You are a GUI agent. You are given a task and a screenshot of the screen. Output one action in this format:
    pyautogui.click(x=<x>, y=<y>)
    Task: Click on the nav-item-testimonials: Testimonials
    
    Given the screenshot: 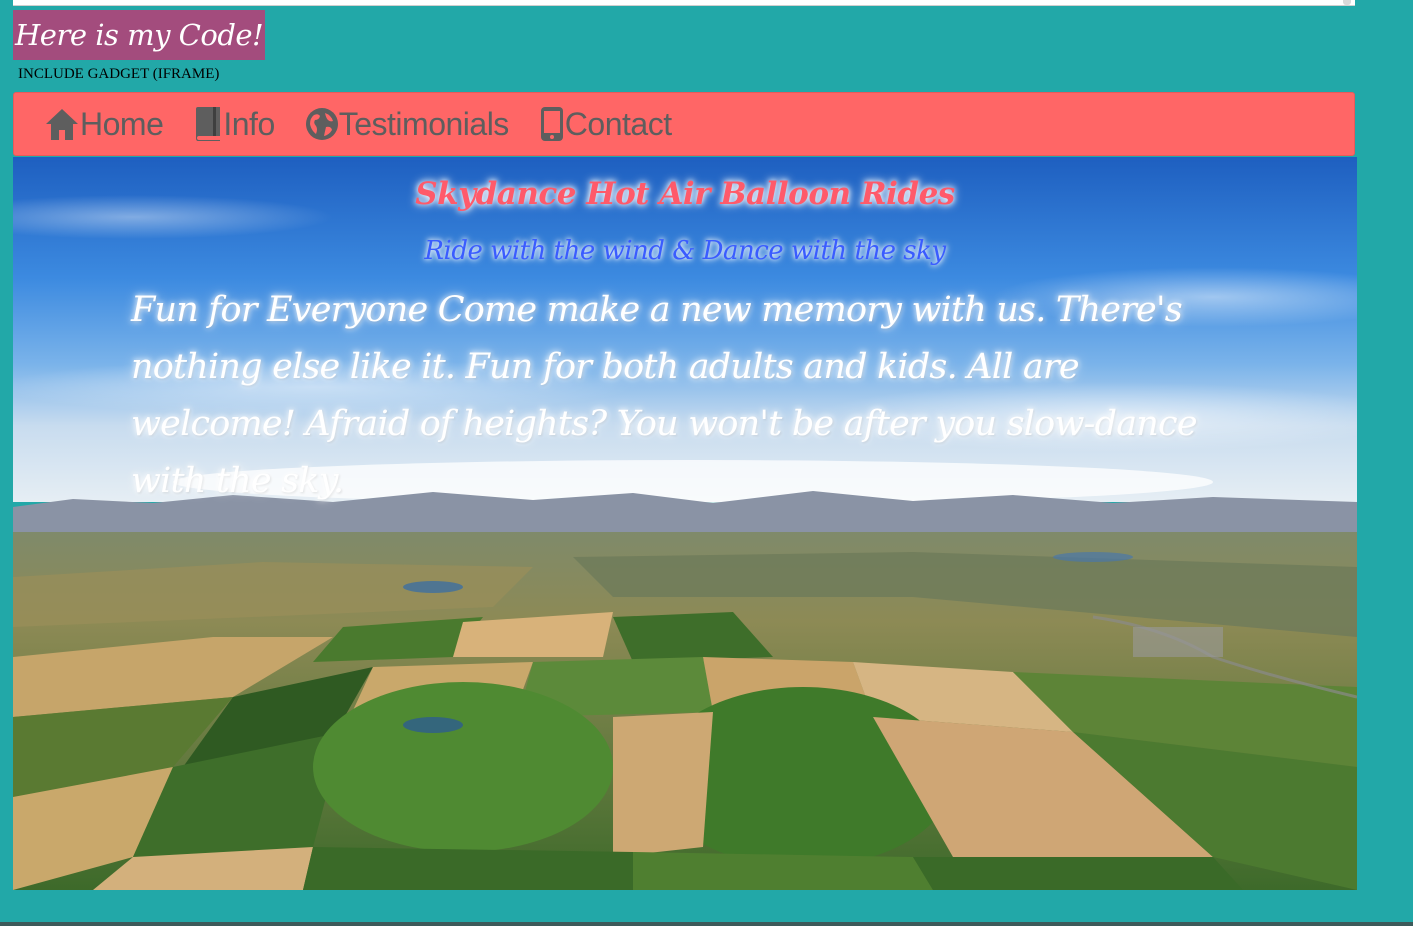 What is the action you would take?
    pyautogui.click(x=407, y=124)
    